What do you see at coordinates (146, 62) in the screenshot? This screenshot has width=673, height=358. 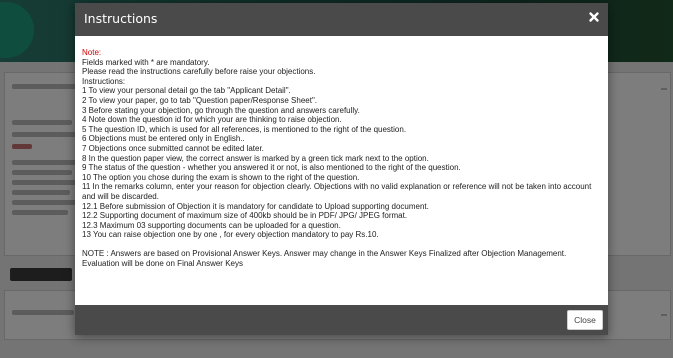 I see `instruction-line: Fields marked with * are mandatory.` at bounding box center [146, 62].